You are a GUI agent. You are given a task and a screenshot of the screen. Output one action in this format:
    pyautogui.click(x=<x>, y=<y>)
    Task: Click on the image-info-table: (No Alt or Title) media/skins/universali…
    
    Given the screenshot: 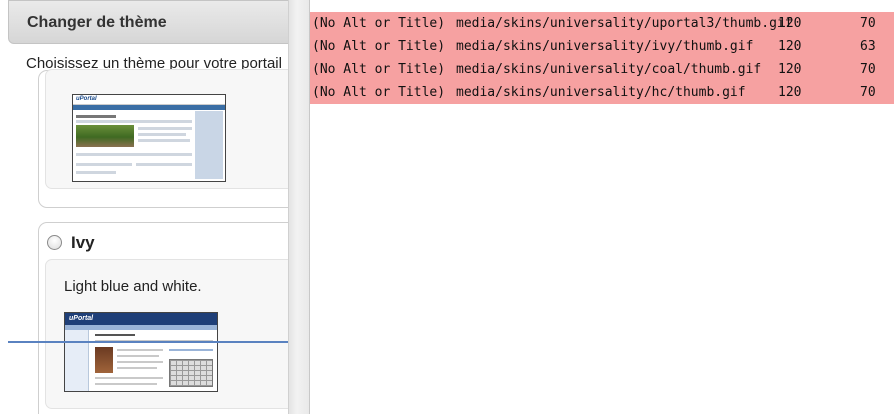 What is the action you would take?
    pyautogui.click(x=602, y=58)
    